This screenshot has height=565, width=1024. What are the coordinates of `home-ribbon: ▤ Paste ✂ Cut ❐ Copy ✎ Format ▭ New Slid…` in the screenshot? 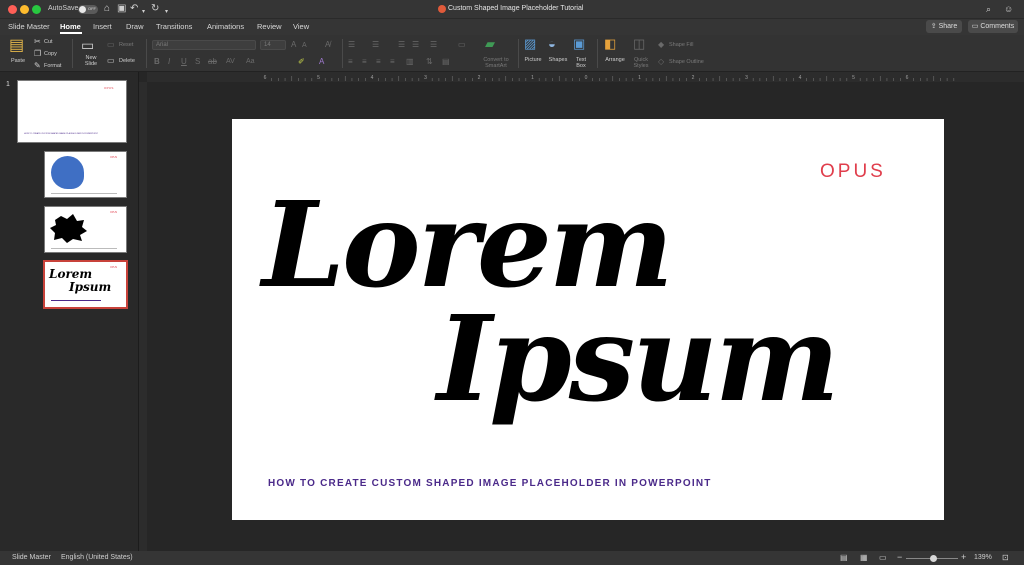 It's located at (512, 53).